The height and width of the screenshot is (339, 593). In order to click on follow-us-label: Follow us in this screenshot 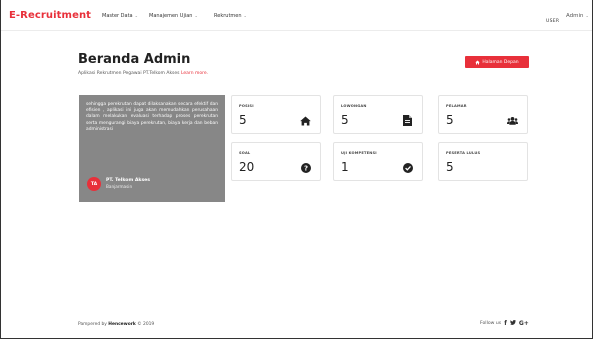, I will do `click(491, 323)`.